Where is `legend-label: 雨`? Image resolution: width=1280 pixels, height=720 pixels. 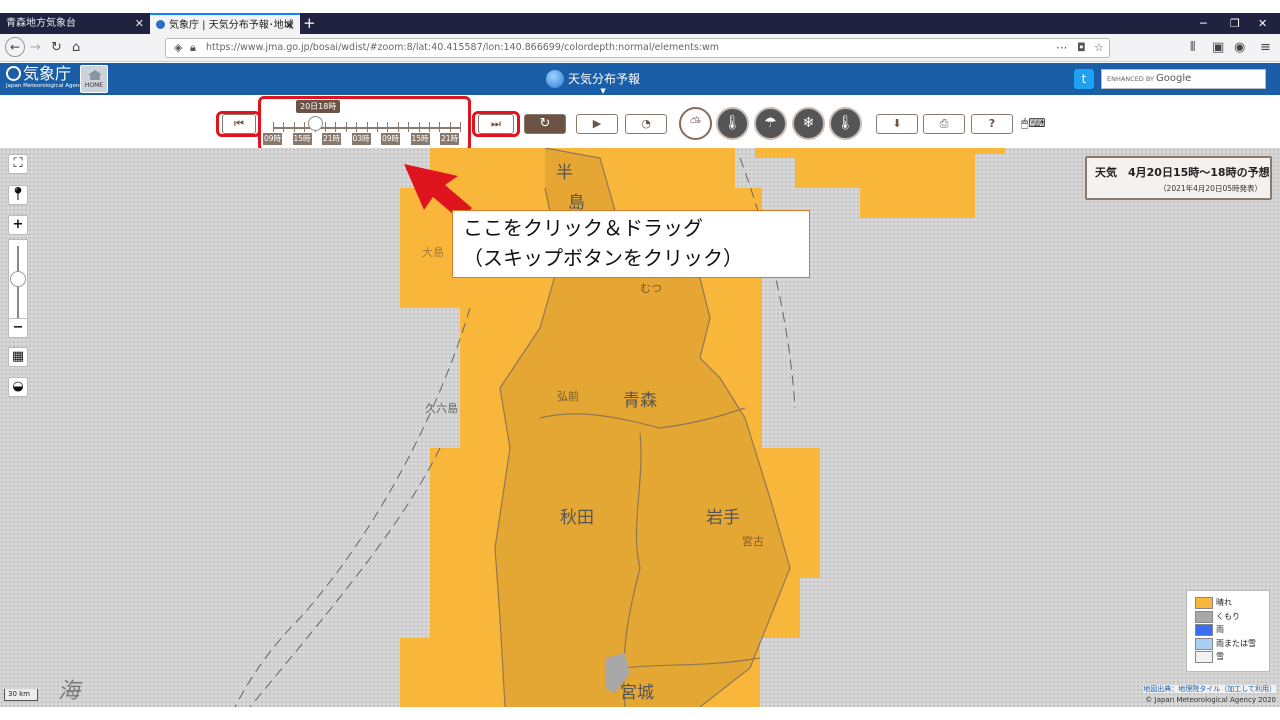
legend-label: 雨 is located at coordinates (1220, 629).